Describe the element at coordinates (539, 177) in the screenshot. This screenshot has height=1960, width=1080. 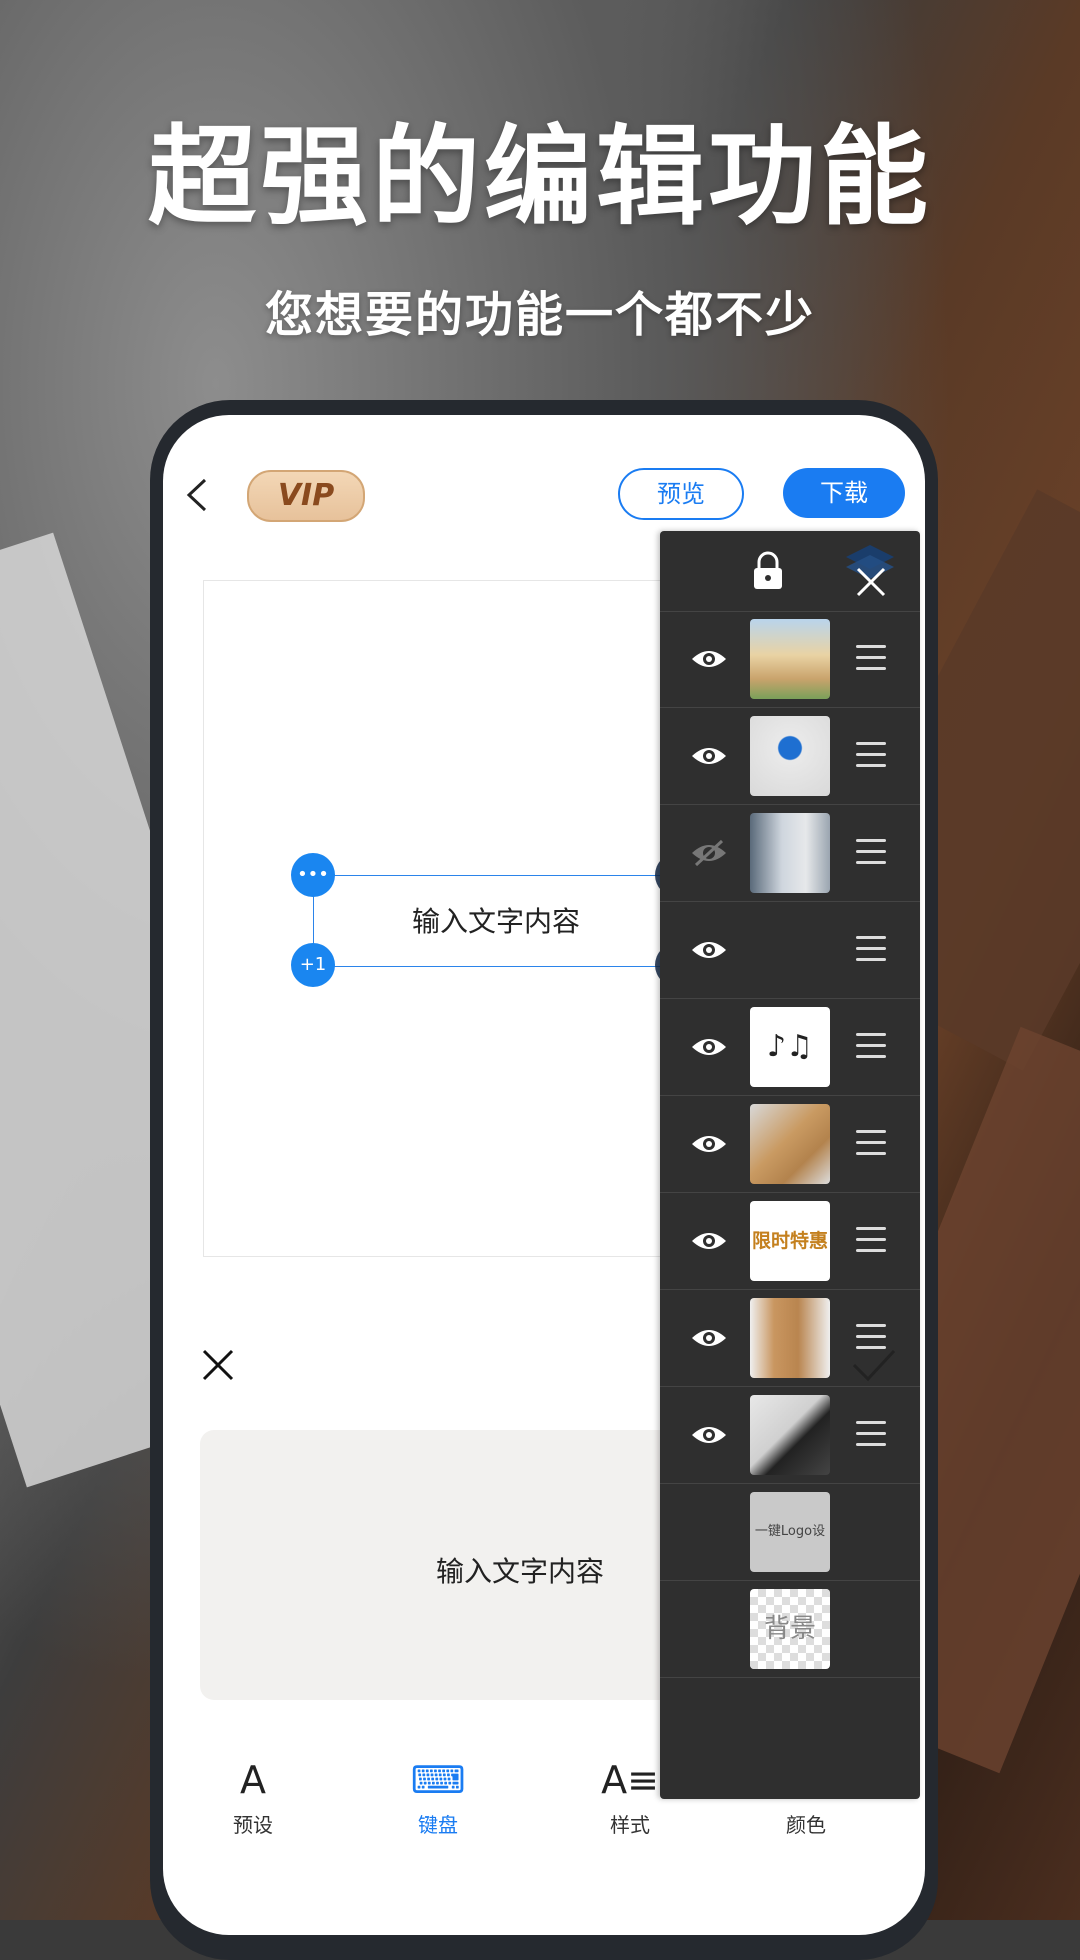
I see `promo-headline: 超强的编辑功能` at that location.